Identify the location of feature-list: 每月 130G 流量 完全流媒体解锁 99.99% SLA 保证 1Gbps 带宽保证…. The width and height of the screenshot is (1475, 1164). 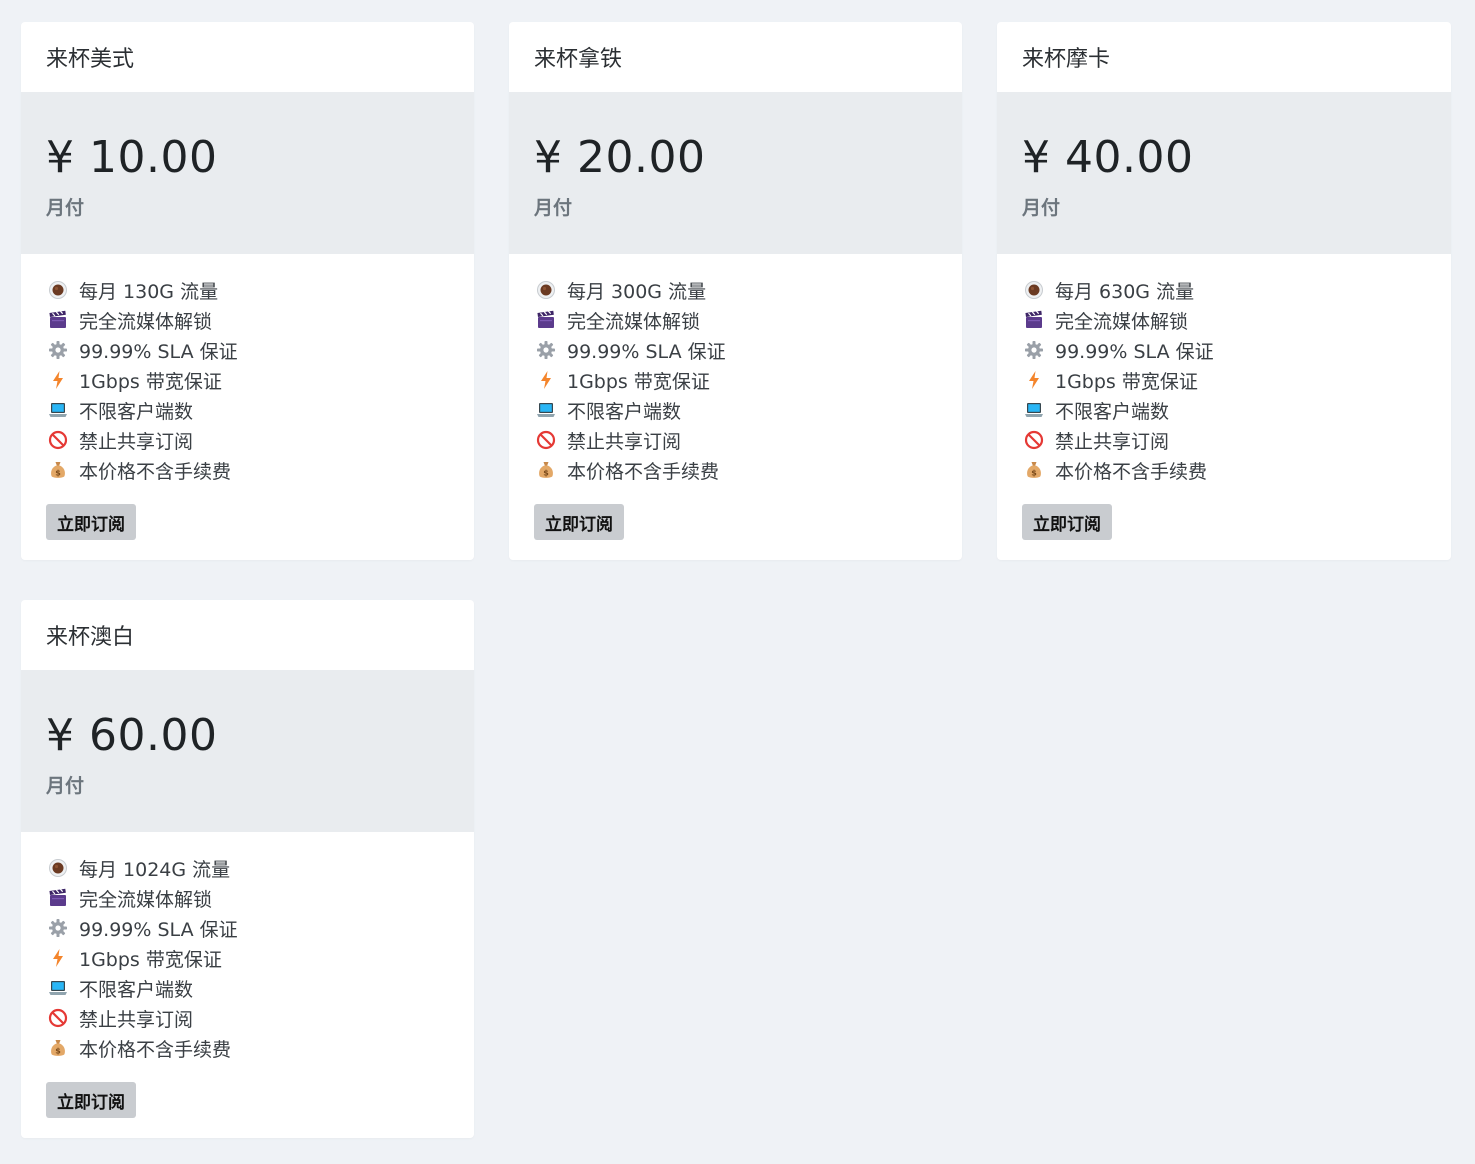
(142, 380).